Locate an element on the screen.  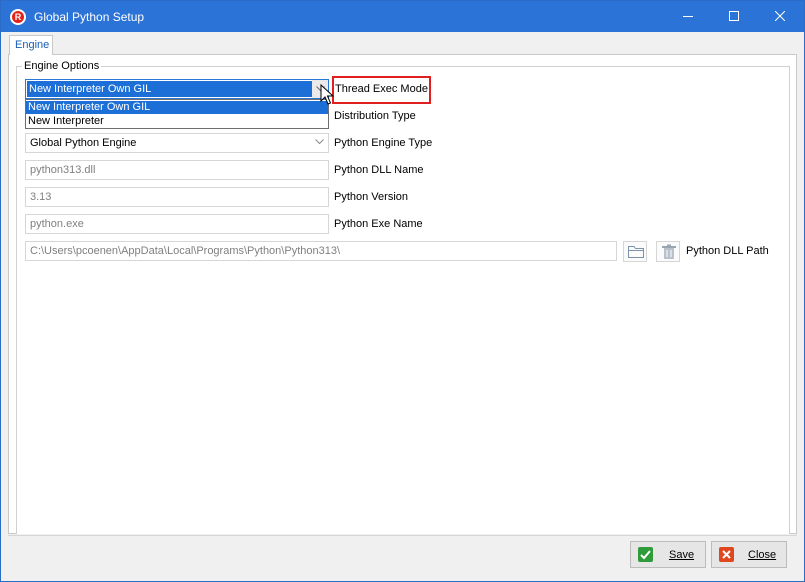
python-engine-type-combo: Global Python Engine is located at coordinates (177, 143).